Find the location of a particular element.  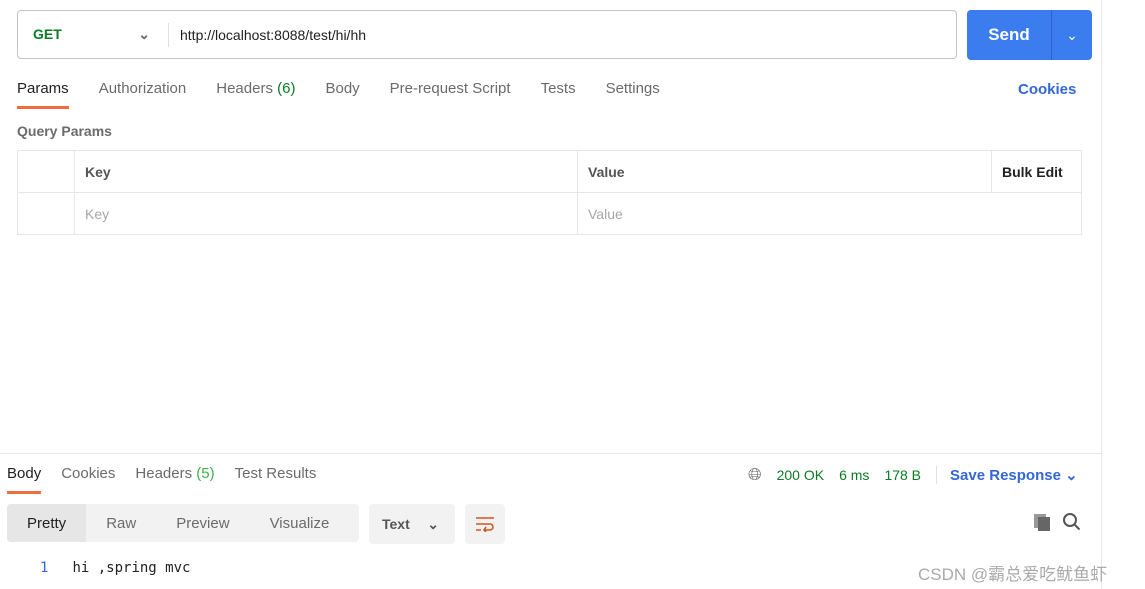

row-checkbox is located at coordinates (46, 213).